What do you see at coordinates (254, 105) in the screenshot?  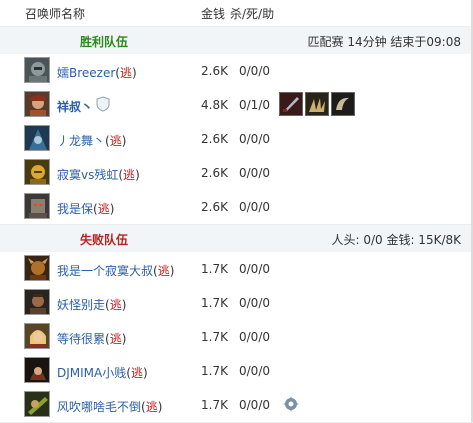 I see `player-kda: 0/1/0` at bounding box center [254, 105].